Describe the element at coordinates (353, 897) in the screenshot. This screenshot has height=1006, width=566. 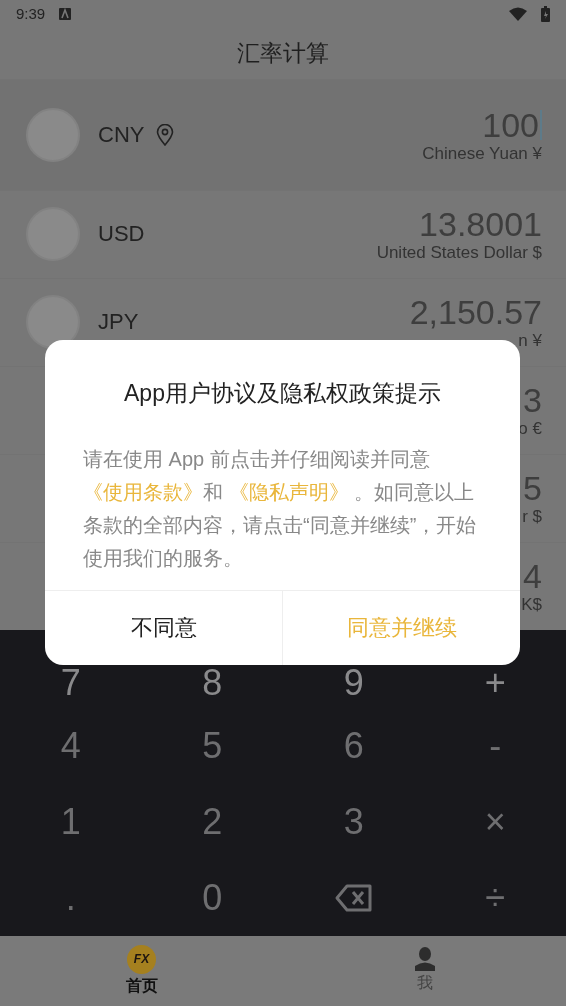
I see `backspace-icon` at that location.